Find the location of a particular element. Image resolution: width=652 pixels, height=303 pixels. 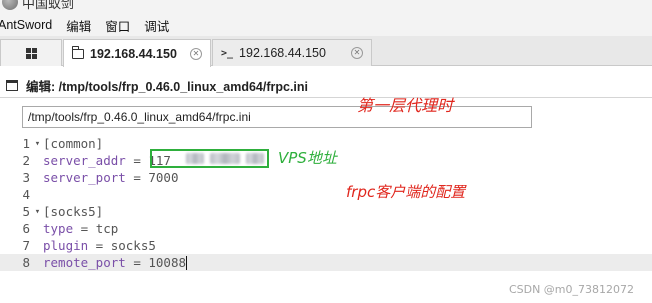

grid-icon is located at coordinates (31, 53).